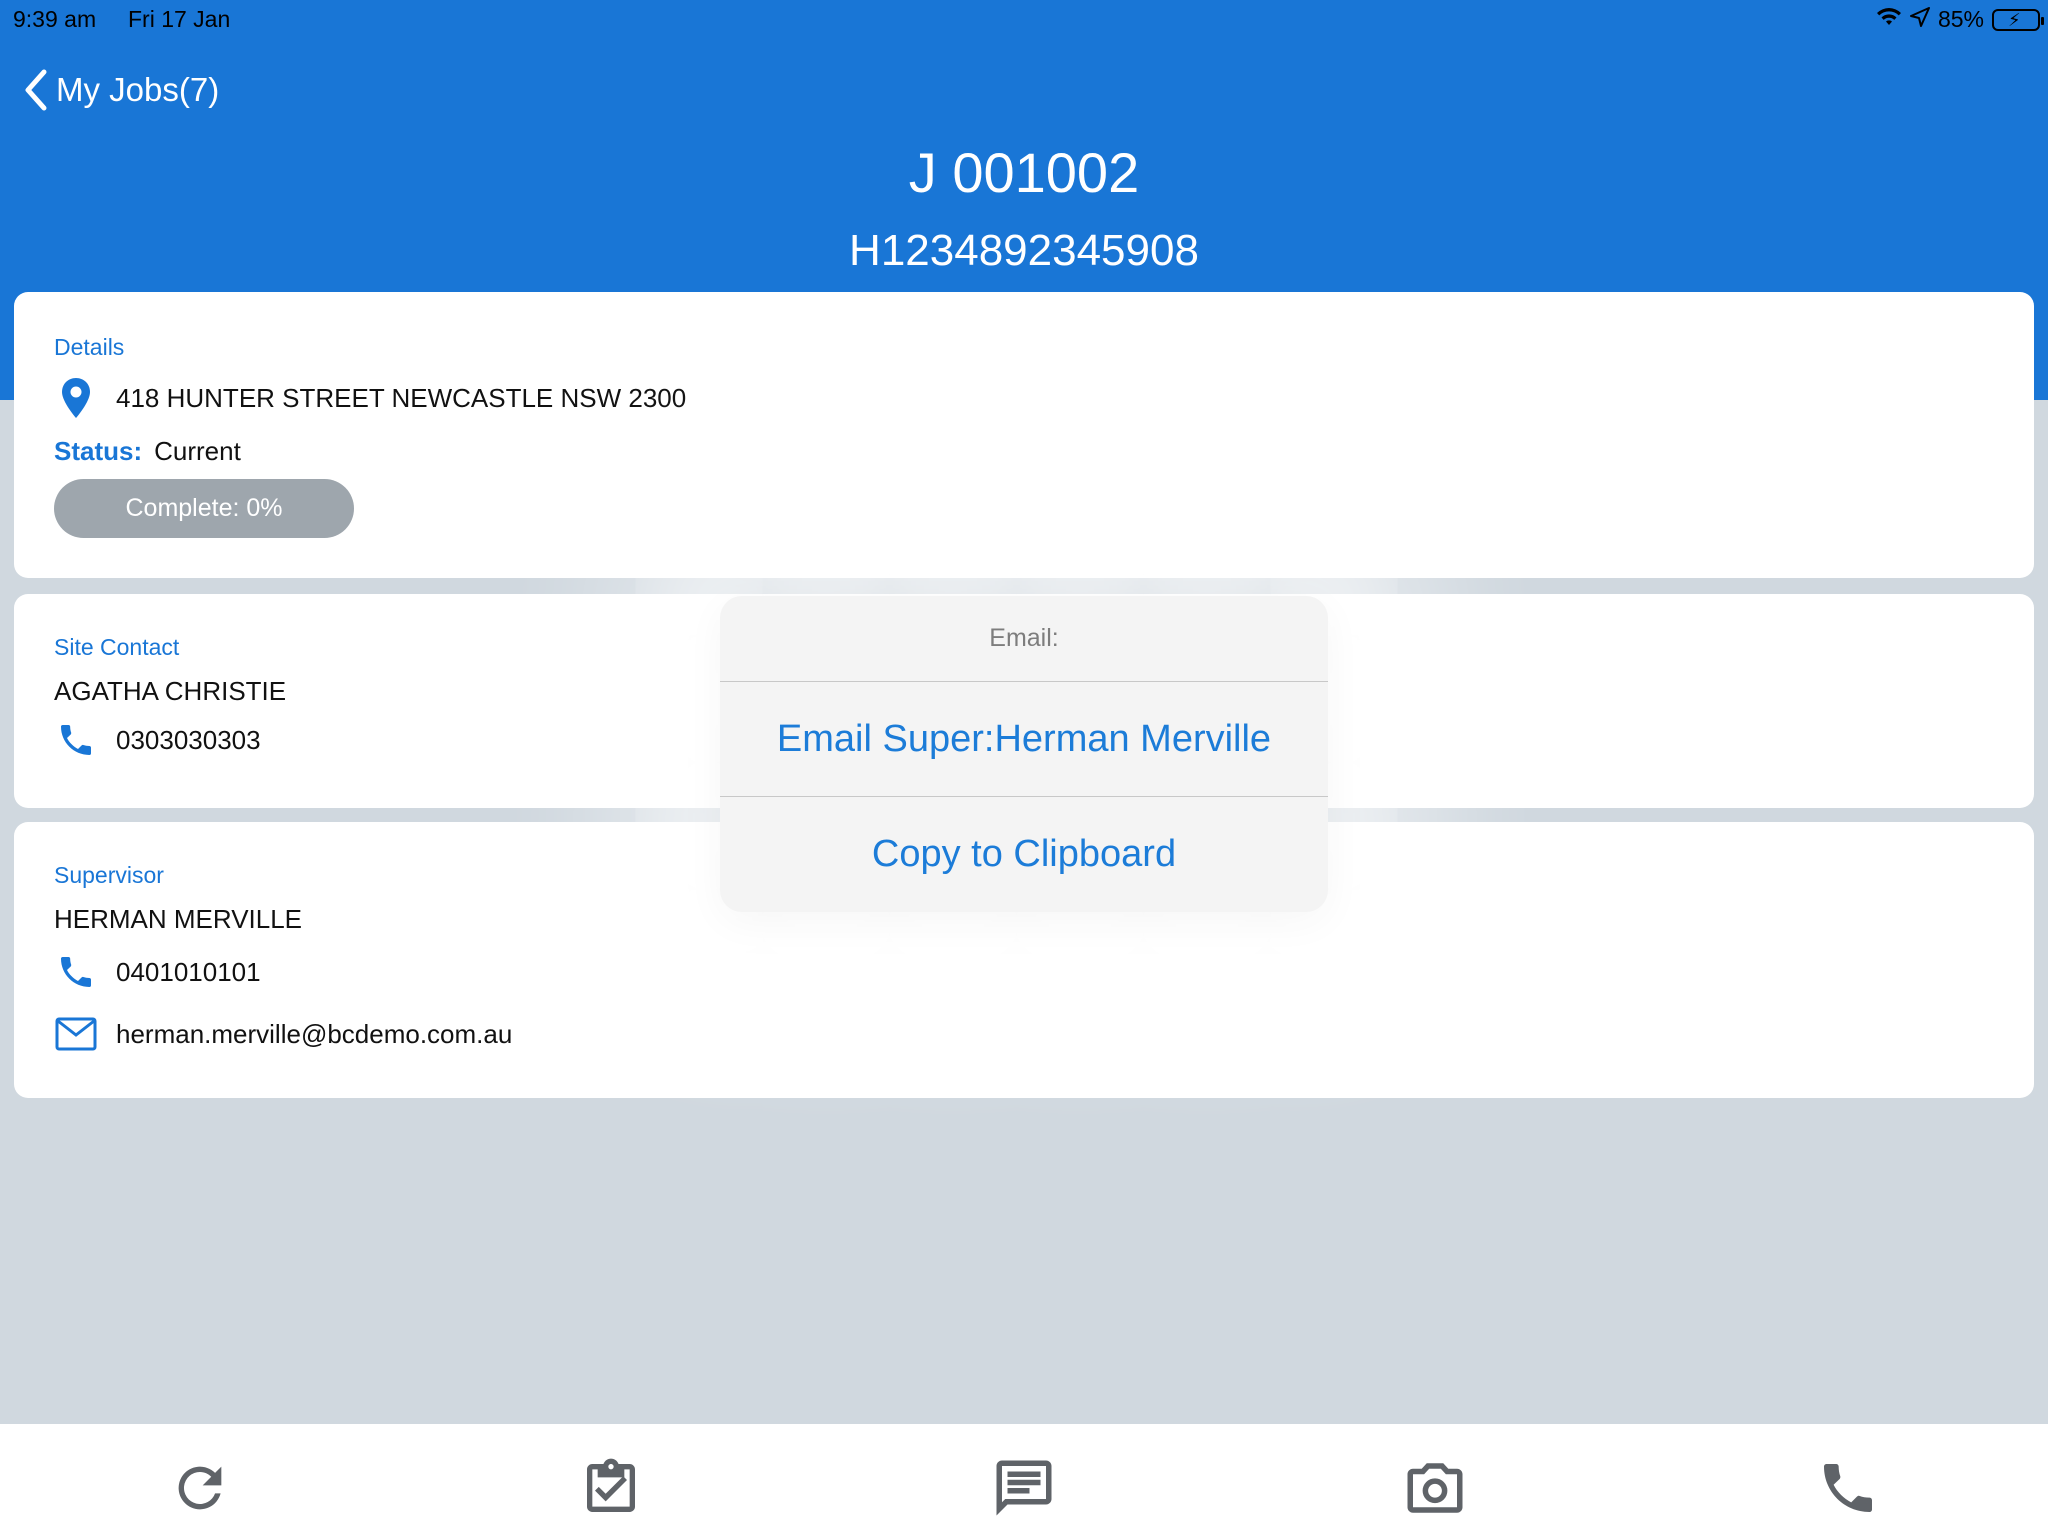 The width and height of the screenshot is (2048, 1536). I want to click on back-button: My Jobs(7), so click(120, 90).